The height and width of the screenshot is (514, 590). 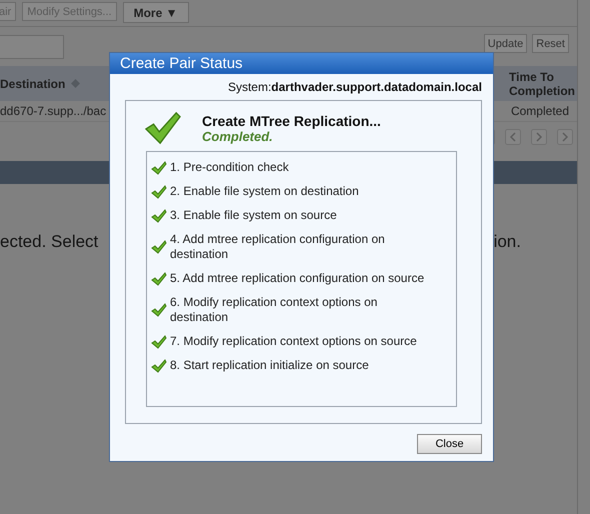 I want to click on column-header: Destination, so click(x=40, y=83).